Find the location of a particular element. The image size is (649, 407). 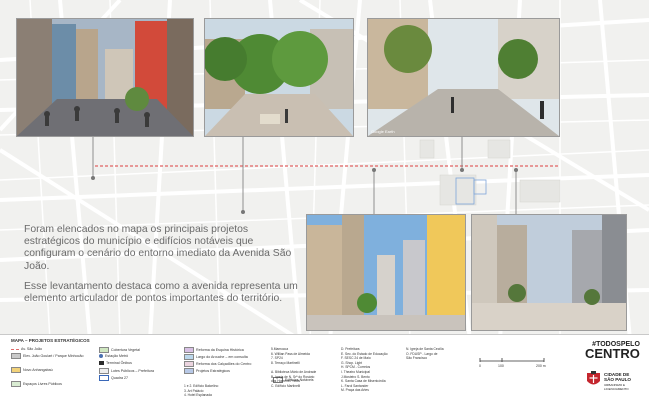

brand-city-line2: SÃO PAULO is located at coordinates (617, 379).